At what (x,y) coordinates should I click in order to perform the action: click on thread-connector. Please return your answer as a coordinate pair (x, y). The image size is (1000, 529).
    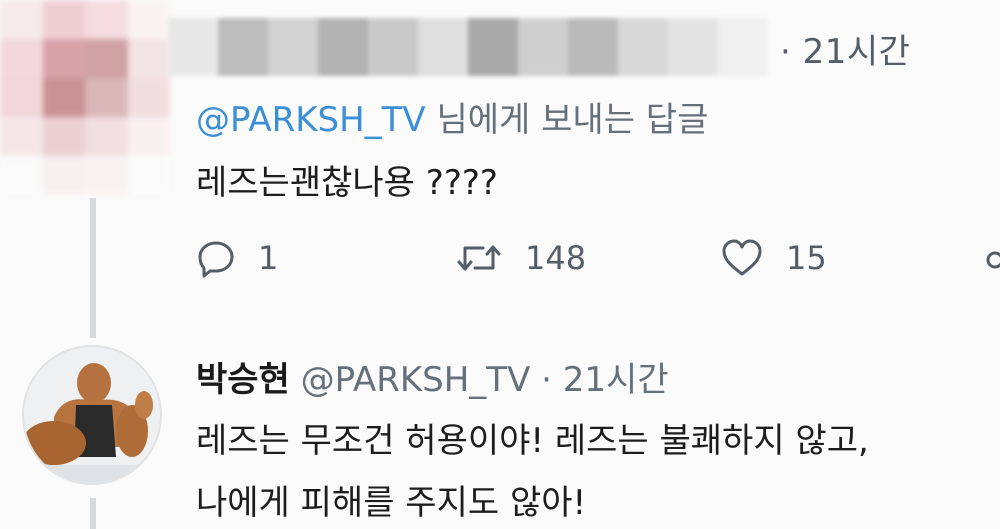
    Looking at the image, I should click on (93, 513).